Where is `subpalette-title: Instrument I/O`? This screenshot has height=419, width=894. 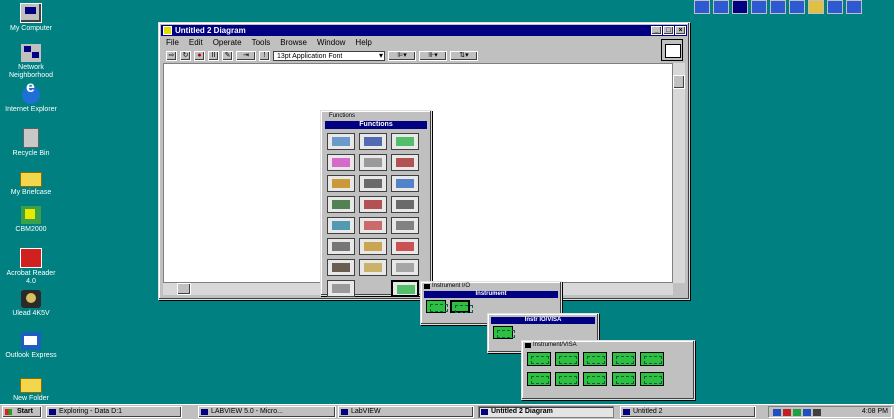 subpalette-title: Instrument I/O is located at coordinates (491, 286).